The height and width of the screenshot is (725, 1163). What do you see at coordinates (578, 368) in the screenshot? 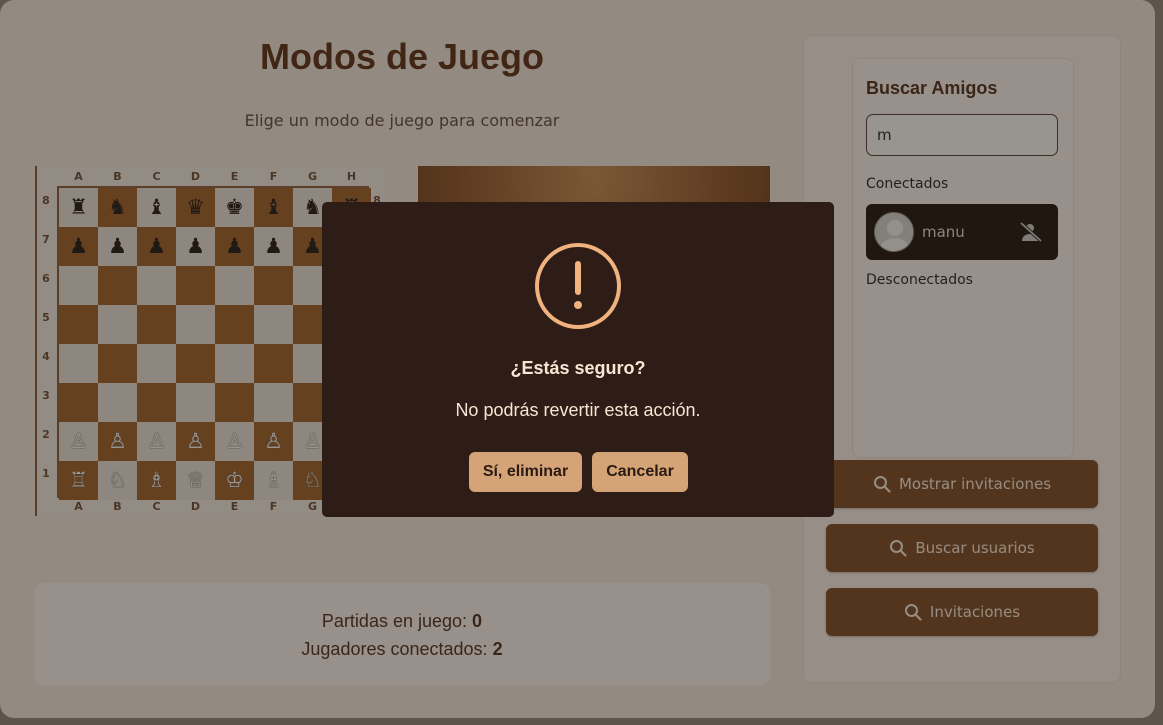
I see `dialog-title: ¿Estás seguro?` at bounding box center [578, 368].